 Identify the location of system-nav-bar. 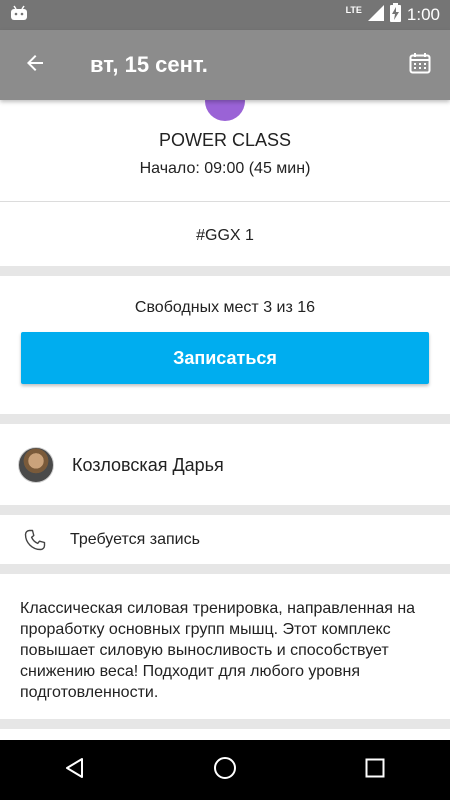
(225, 770).